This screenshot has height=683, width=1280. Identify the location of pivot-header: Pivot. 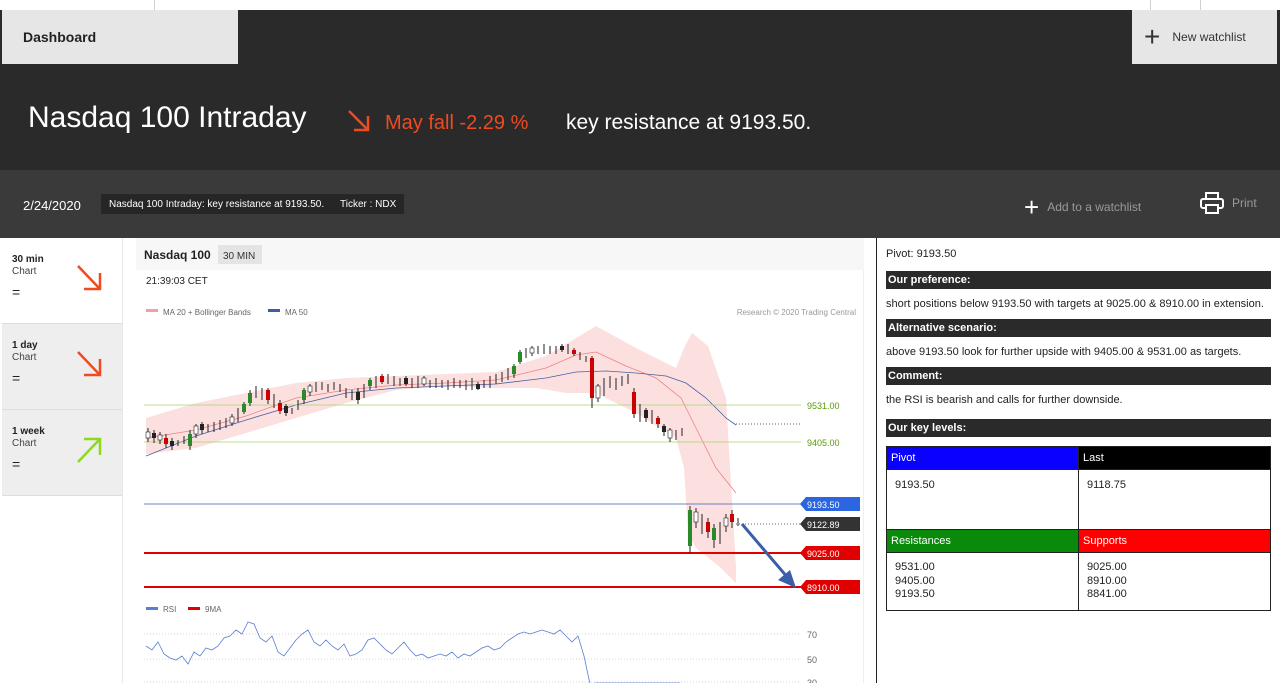
(982, 458).